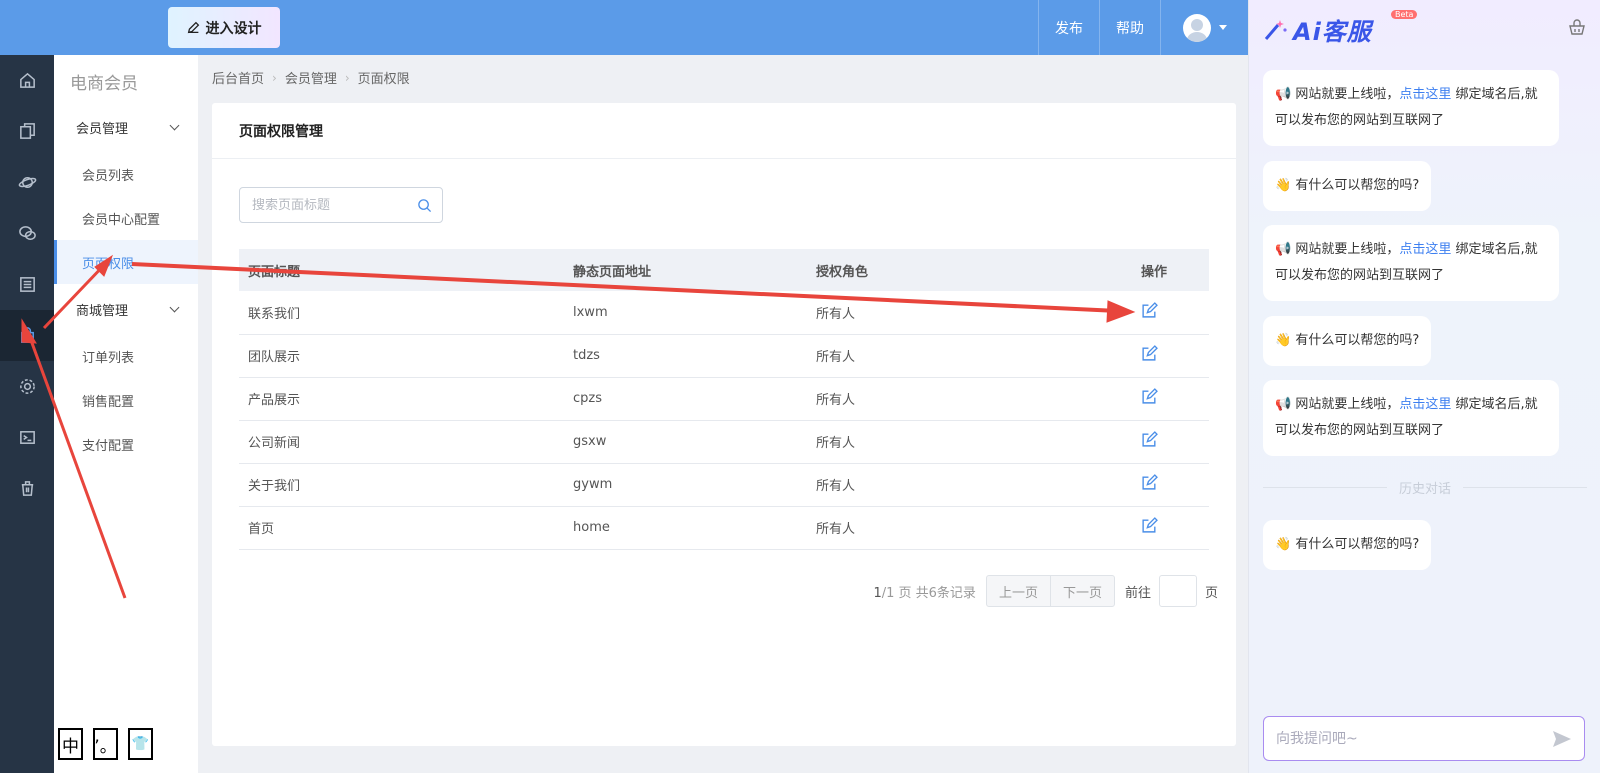  I want to click on page-total-text: /1 页 共6条记录, so click(928, 593).